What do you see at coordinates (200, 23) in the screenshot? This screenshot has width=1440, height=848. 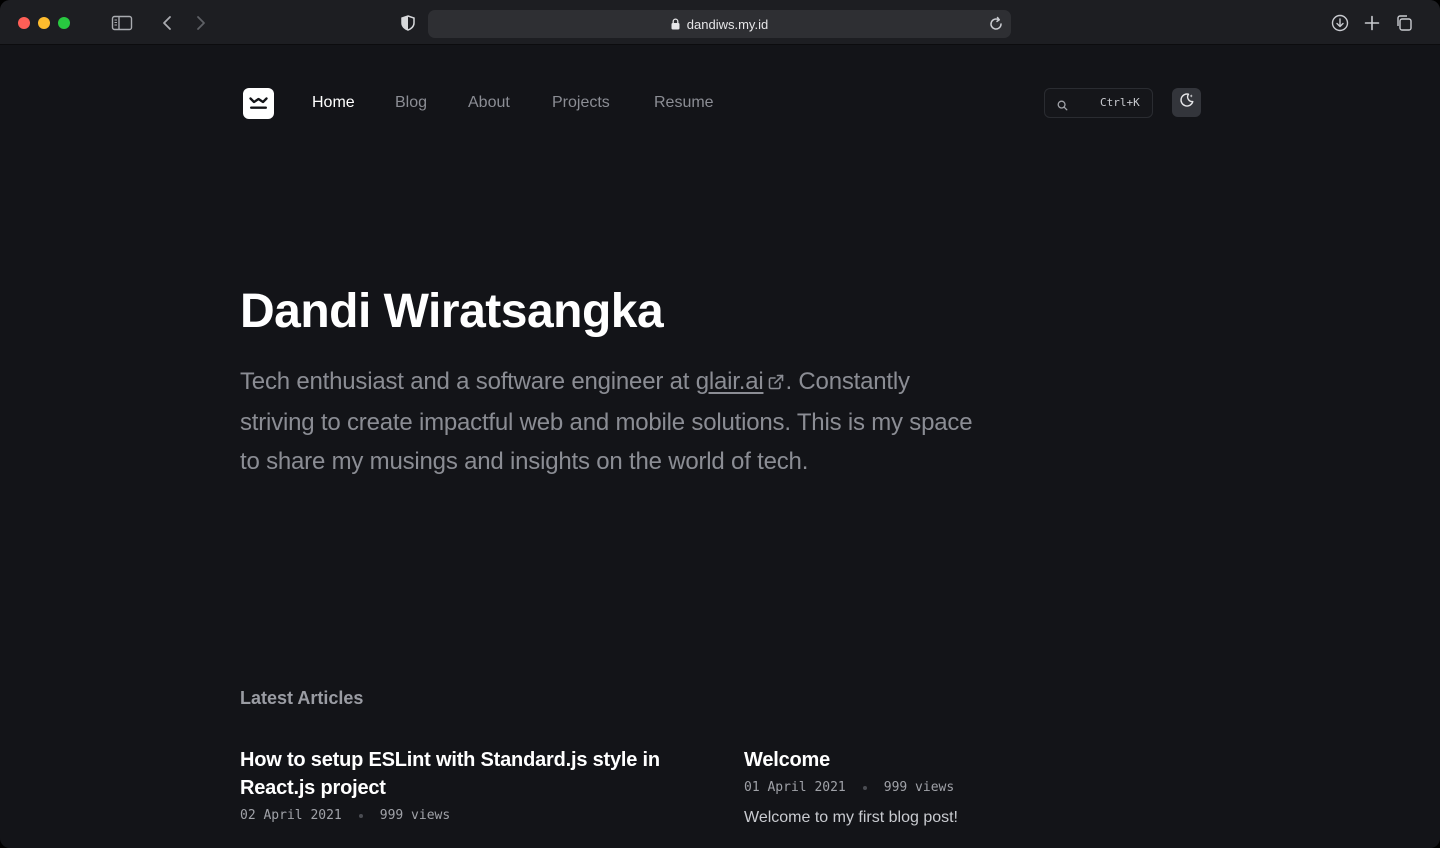 I see `forward-icon` at bounding box center [200, 23].